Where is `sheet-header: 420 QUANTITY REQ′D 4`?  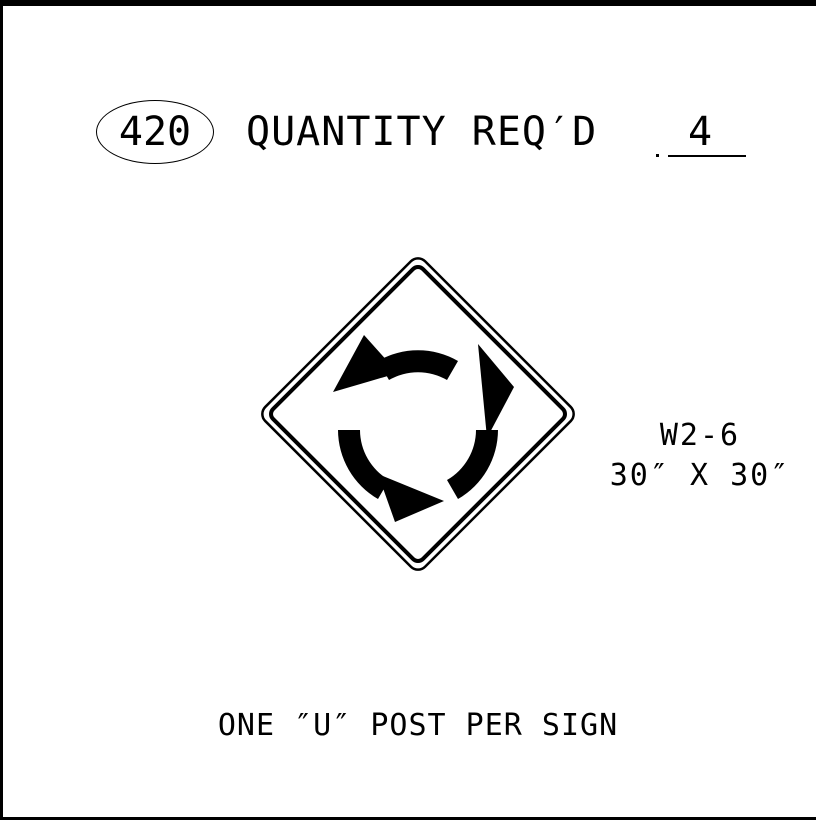 sheet-header: 420 QUANTITY REQ′D 4 is located at coordinates (436, 133).